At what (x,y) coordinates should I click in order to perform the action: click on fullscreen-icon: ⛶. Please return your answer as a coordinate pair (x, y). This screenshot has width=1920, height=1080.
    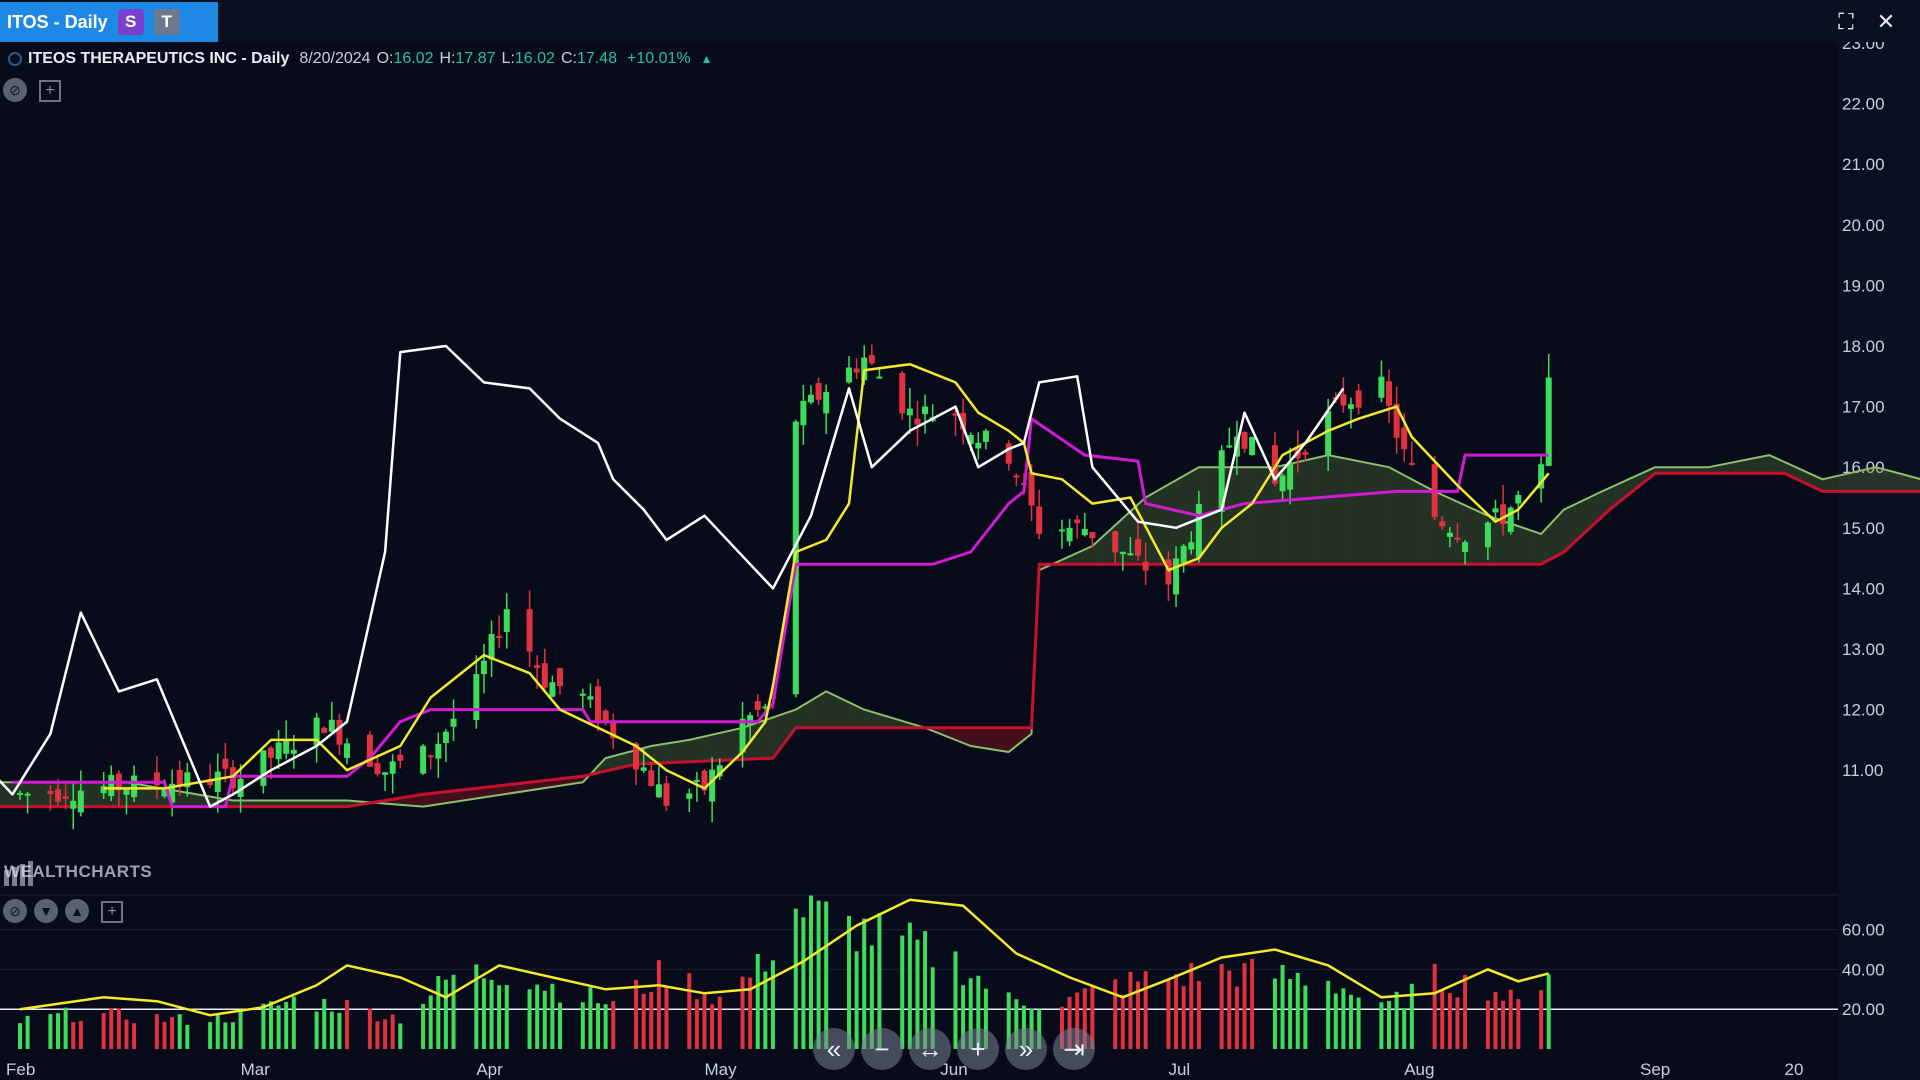
    Looking at the image, I should click on (1846, 22).